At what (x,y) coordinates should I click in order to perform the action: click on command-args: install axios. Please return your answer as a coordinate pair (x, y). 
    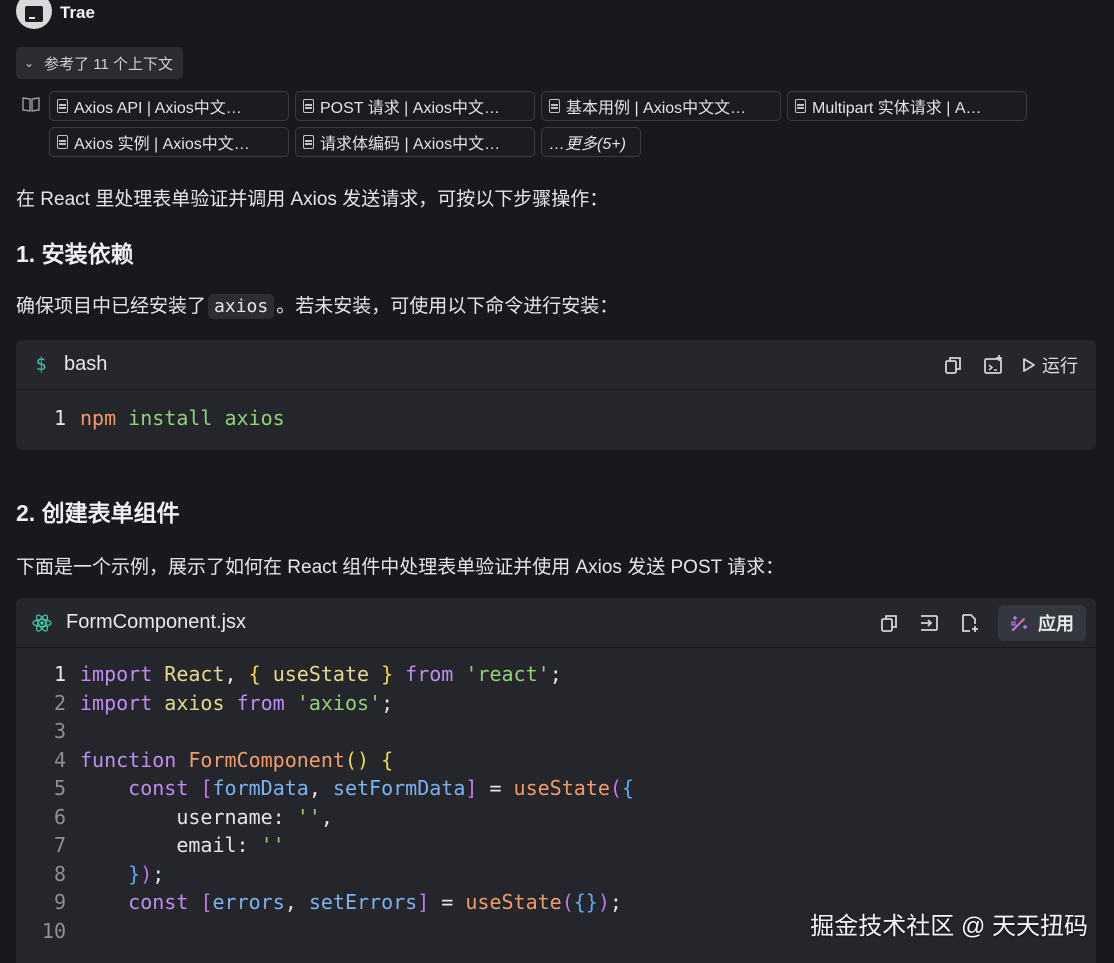
    Looking at the image, I should click on (200, 418).